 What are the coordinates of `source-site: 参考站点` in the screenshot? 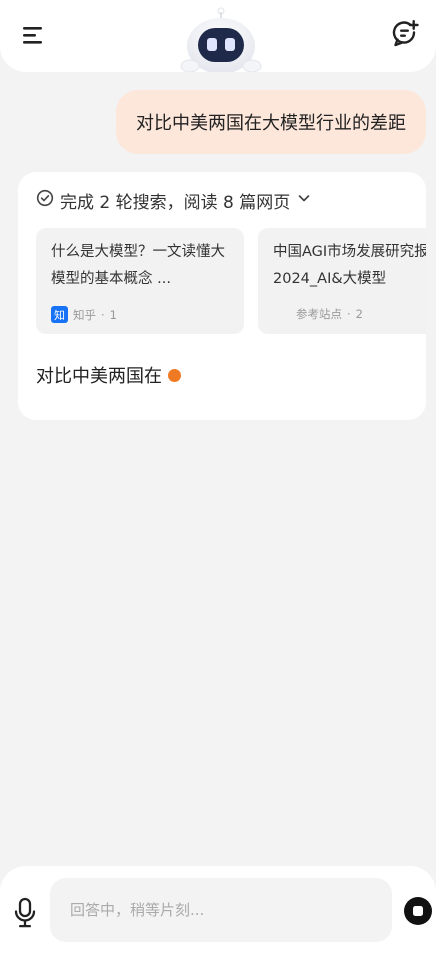 It's located at (319, 314).